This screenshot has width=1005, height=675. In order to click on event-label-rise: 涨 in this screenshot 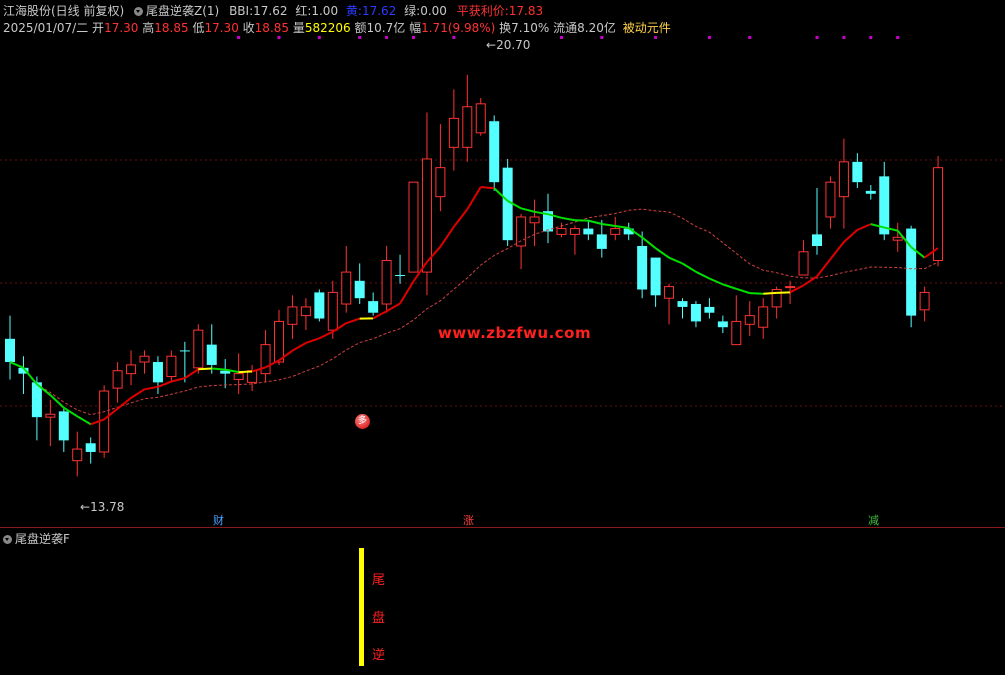, I will do `click(468, 520)`.